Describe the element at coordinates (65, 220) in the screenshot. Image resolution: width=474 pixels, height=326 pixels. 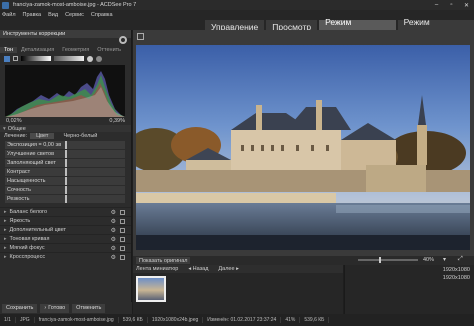
I see `tool-brightness: ▸ Яркость ⚙` at that location.